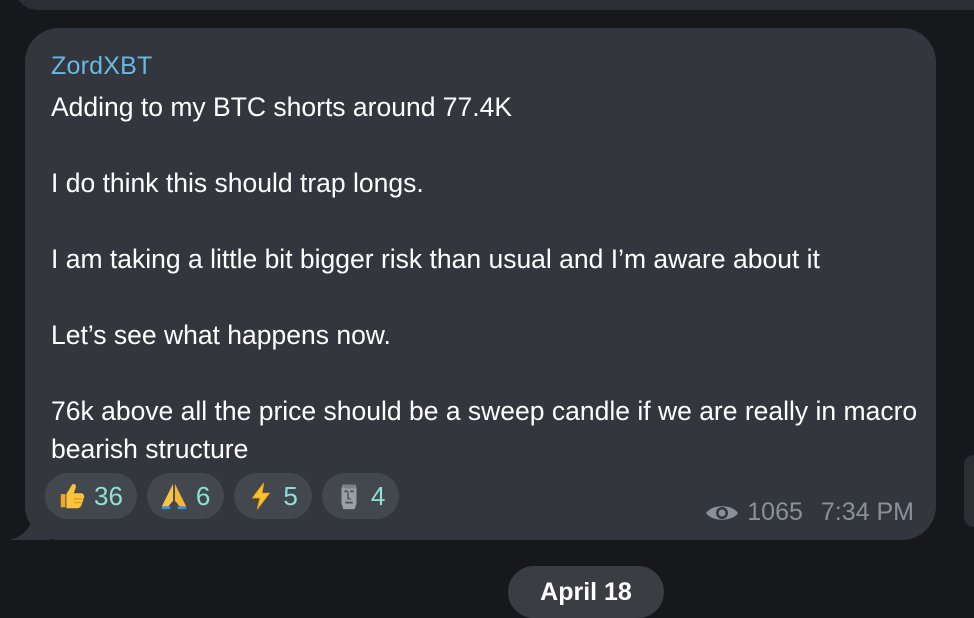 This screenshot has height=618, width=974. What do you see at coordinates (775, 512) in the screenshot?
I see `view-count: 1065` at bounding box center [775, 512].